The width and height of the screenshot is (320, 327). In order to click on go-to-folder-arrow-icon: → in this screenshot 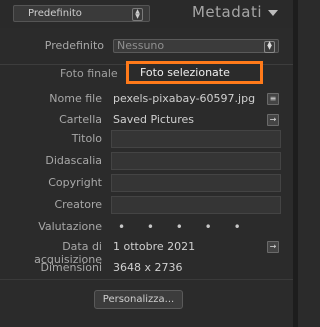, I will do `click(273, 120)`.